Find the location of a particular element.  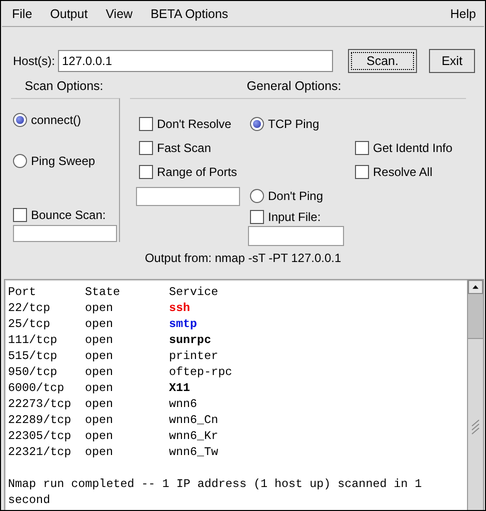

port-text: 515/tcp is located at coordinates (33, 356).